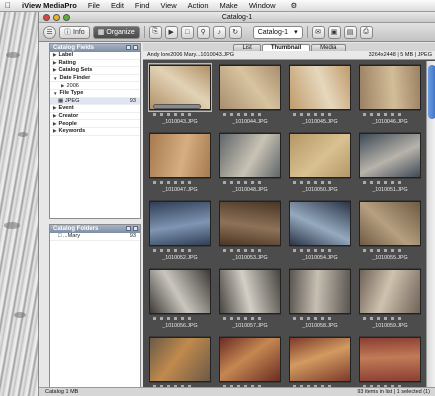 The image size is (435, 396). What do you see at coordinates (177, 106) in the screenshot?
I see `rotate-controls` at bounding box center [177, 106].